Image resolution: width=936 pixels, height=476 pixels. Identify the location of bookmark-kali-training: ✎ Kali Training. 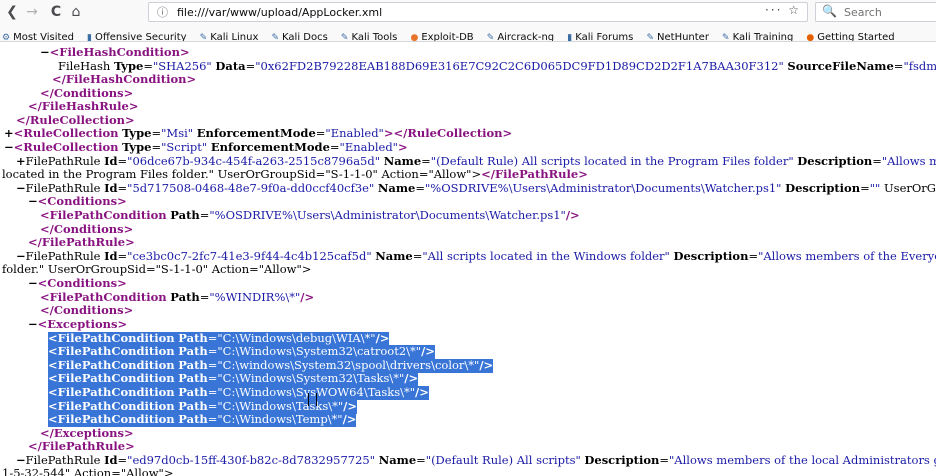
(758, 36).